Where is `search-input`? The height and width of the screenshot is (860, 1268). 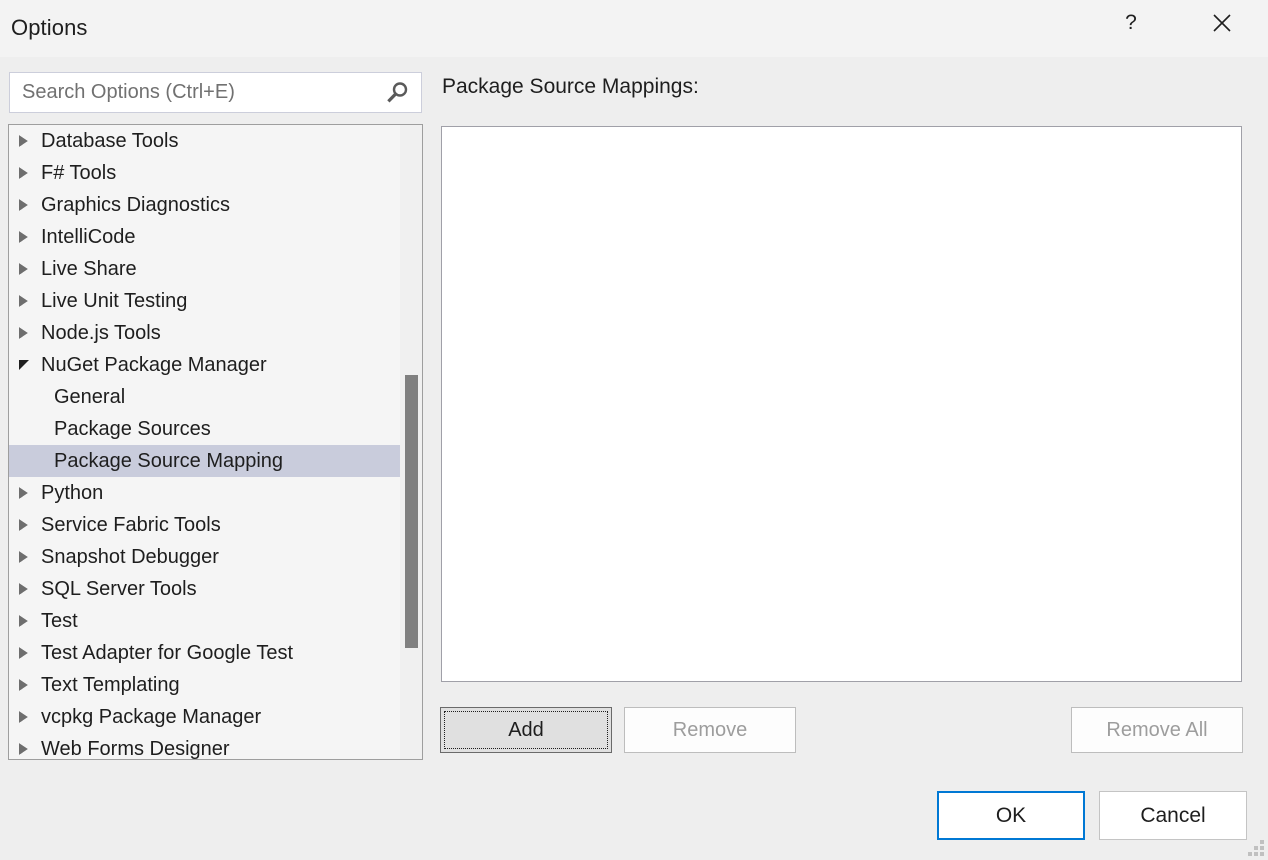 search-input is located at coordinates (195, 92).